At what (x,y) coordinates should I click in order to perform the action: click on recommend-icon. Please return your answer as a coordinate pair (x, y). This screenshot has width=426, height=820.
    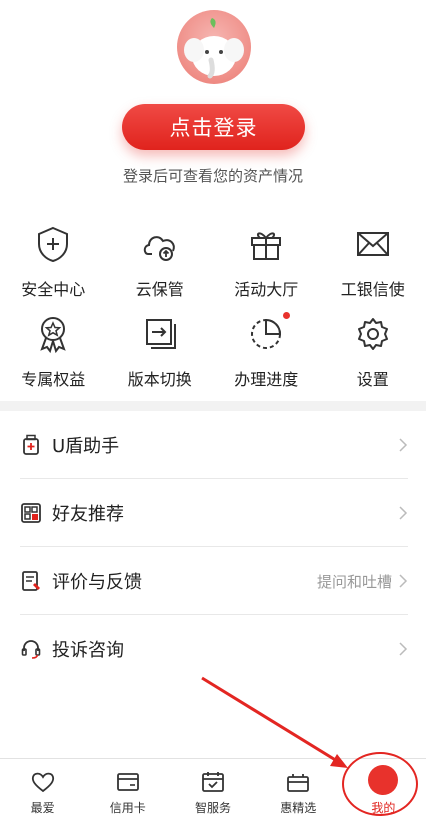
    Looking at the image, I should click on (31, 513).